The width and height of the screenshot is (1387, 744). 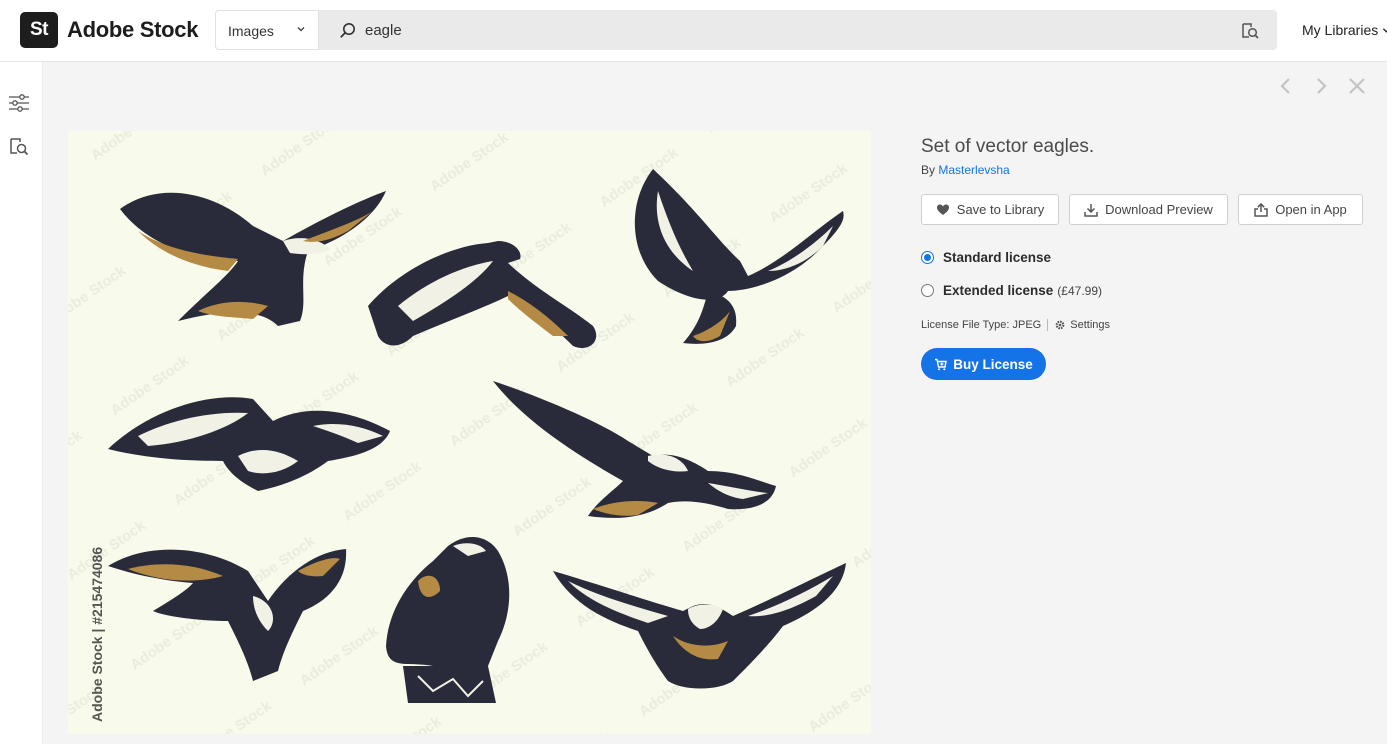 I want to click on left-rail, so click(x=21, y=403).